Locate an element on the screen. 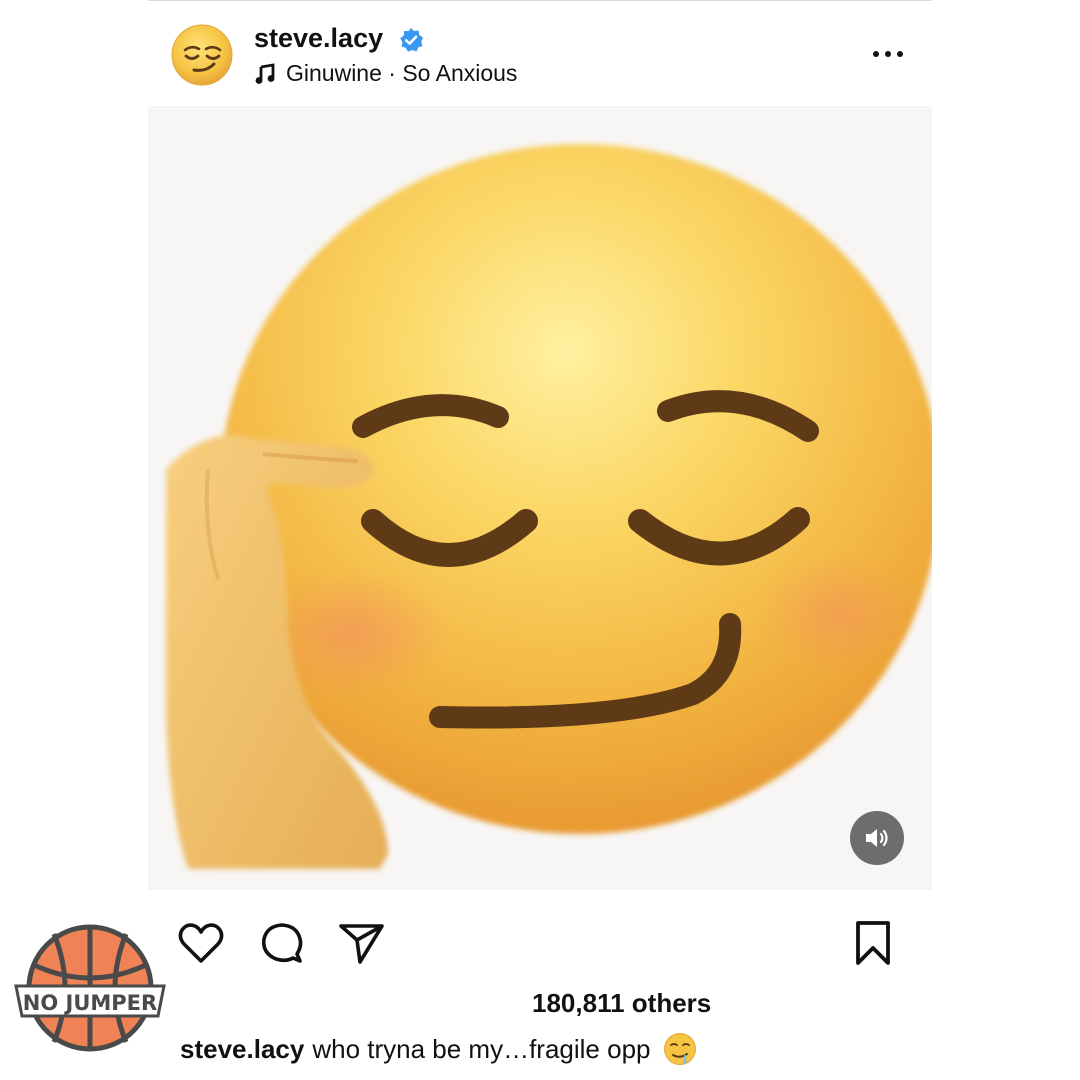  post-caption: steve.lacy who tryna be my…fragile opp is located at coordinates (438, 1049).